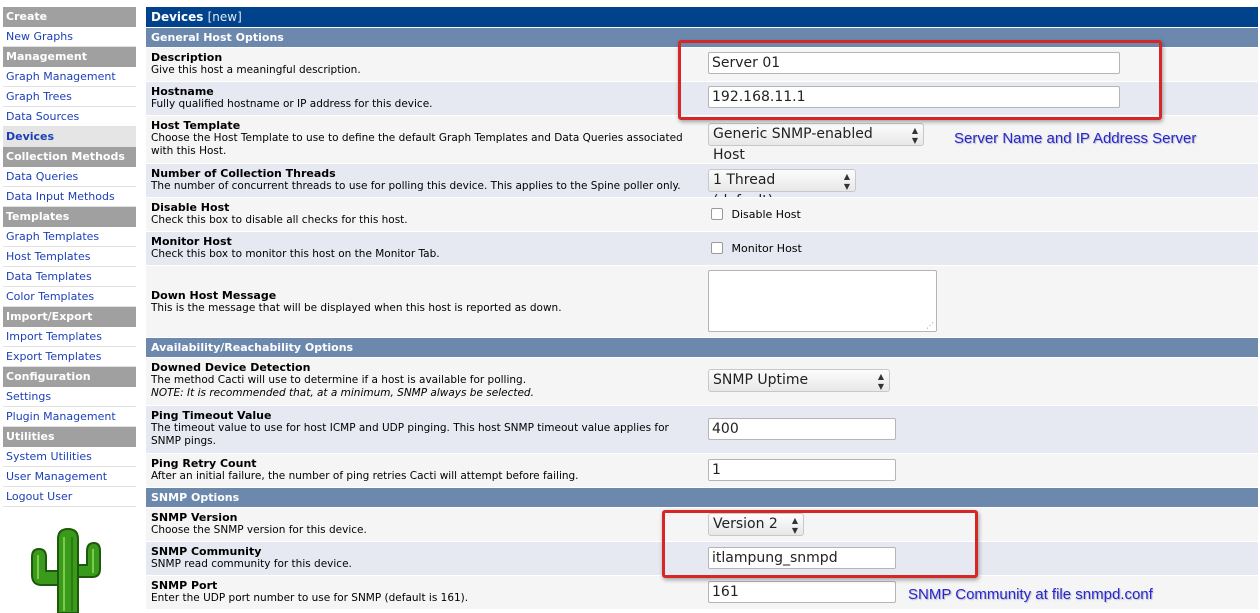 Image resolution: width=1260 pixels, height=613 pixels. What do you see at coordinates (191, 241) in the screenshot?
I see `field-label: Monitor Host` at bounding box center [191, 241].